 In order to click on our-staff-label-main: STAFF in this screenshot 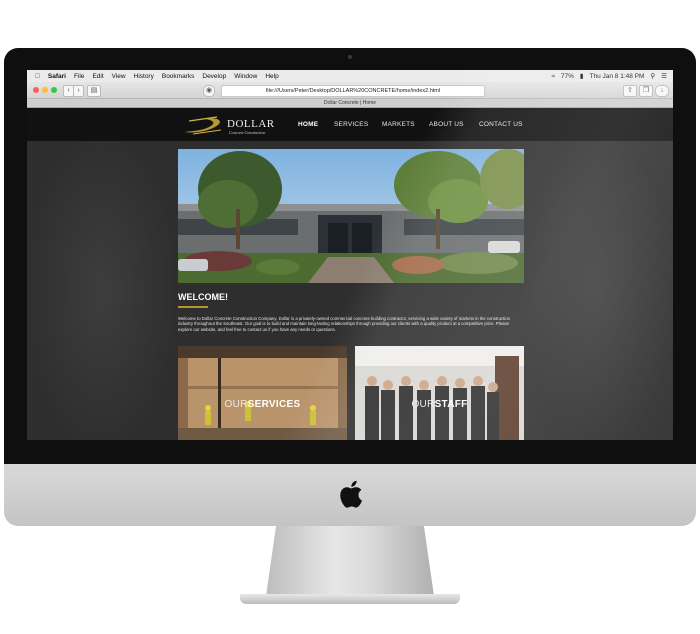, I will do `click(451, 404)`.